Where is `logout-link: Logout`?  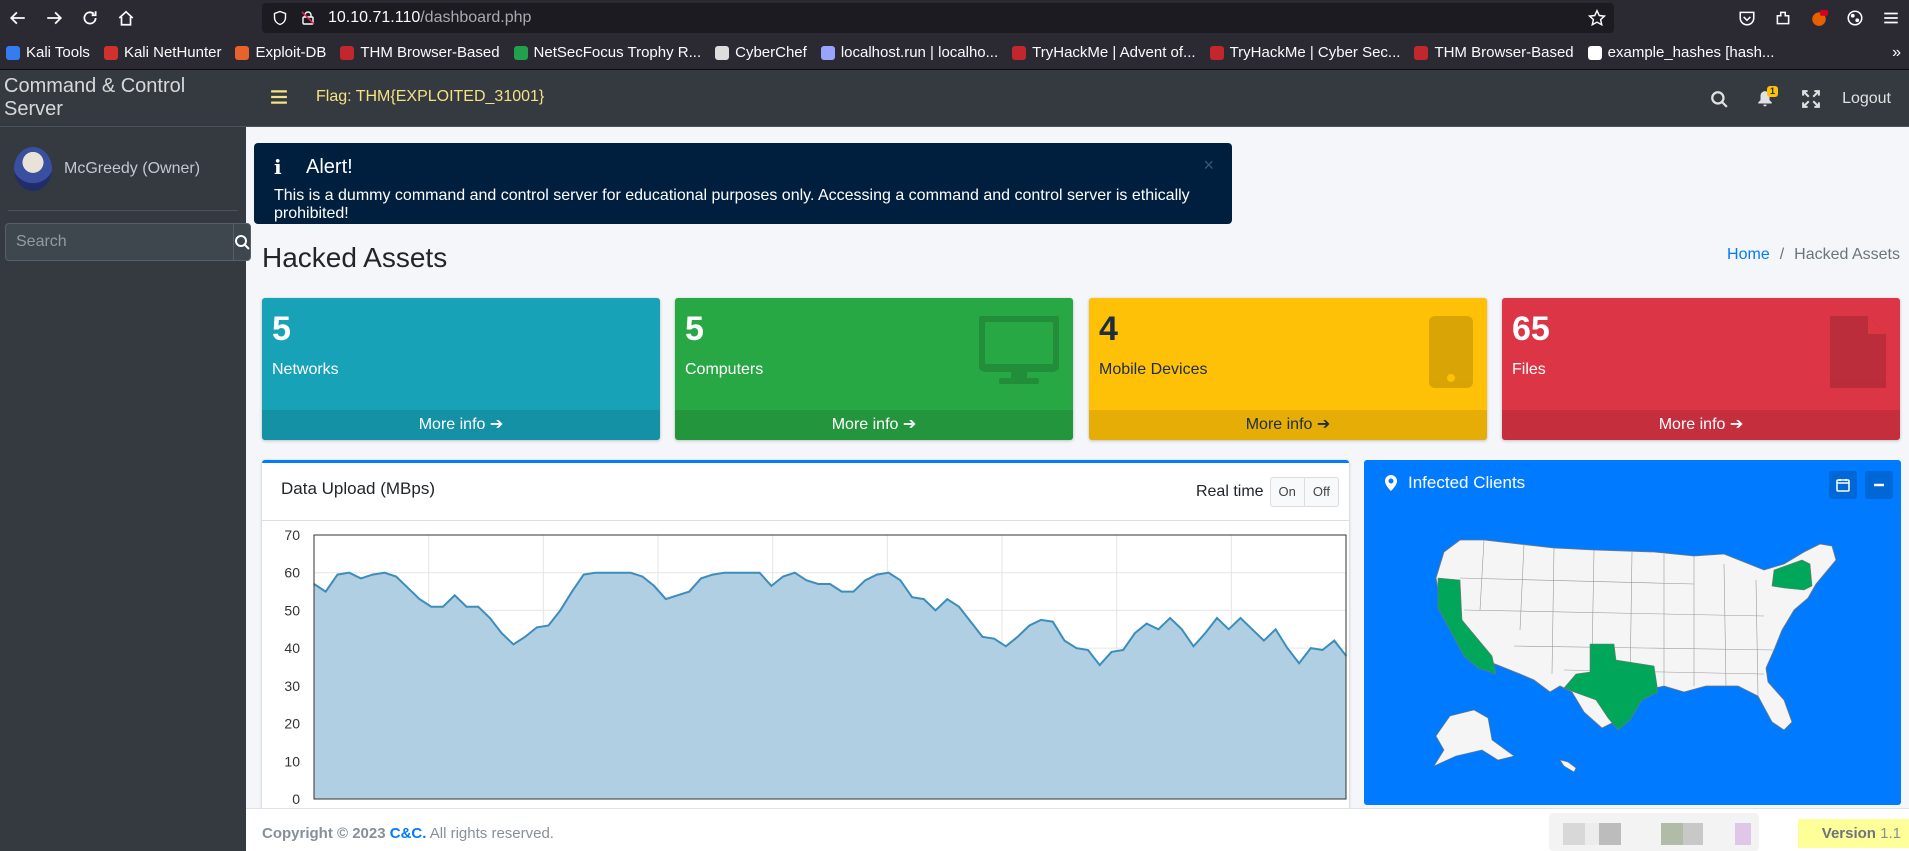 logout-link: Logout is located at coordinates (1871, 99).